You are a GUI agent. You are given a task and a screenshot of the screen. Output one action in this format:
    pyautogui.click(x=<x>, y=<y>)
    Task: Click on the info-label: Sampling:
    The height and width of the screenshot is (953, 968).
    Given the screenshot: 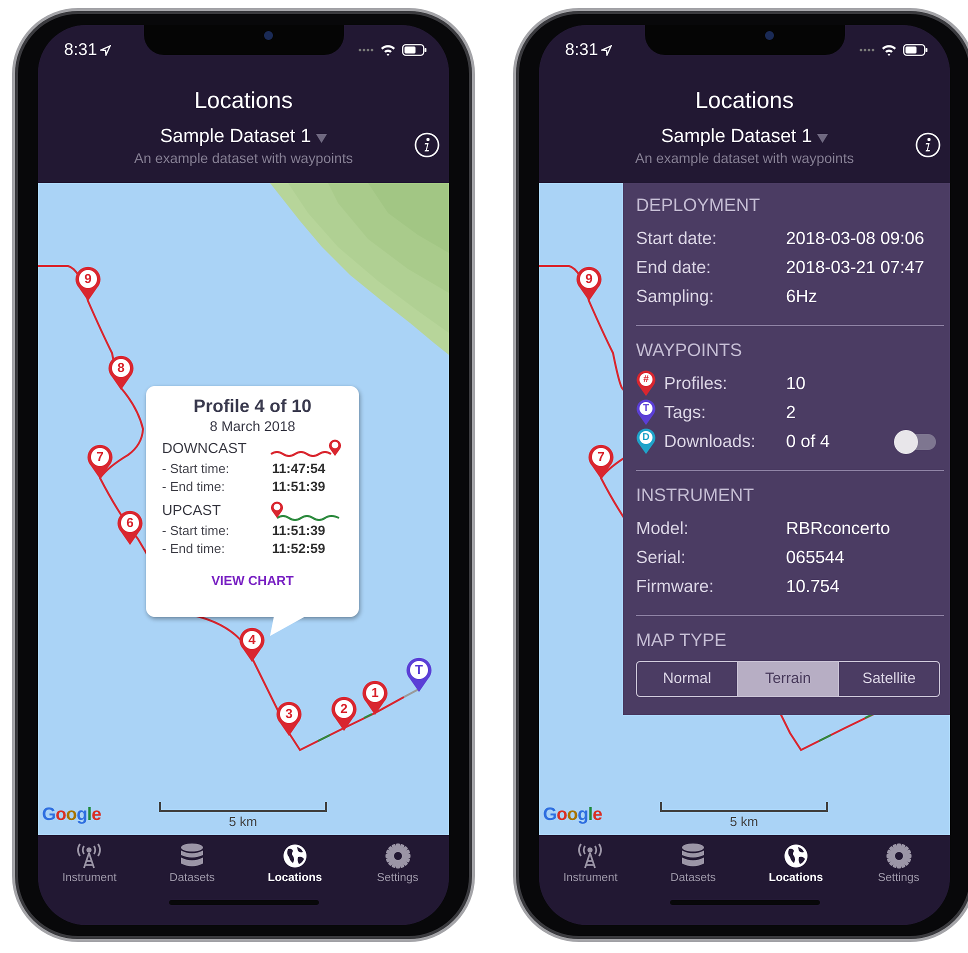 What is the action you would take?
    pyautogui.click(x=675, y=296)
    